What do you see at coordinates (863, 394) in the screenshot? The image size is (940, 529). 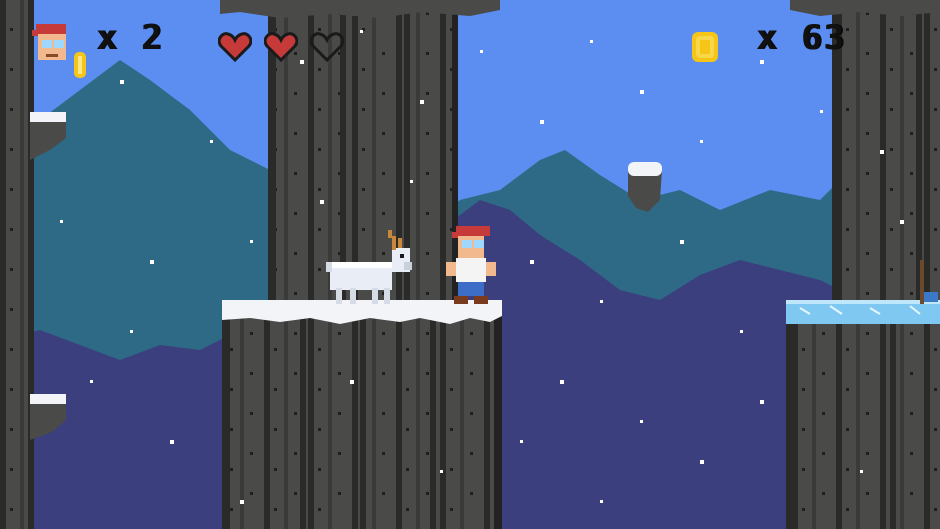 I see `ice-platform` at bounding box center [863, 394].